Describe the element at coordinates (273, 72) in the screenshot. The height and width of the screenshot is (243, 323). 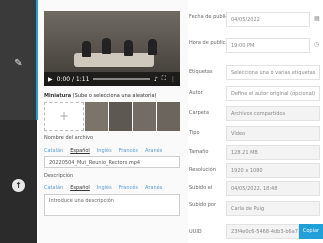
I see `etiquetas-select: Selecciona una o varias etiquetas` at that location.